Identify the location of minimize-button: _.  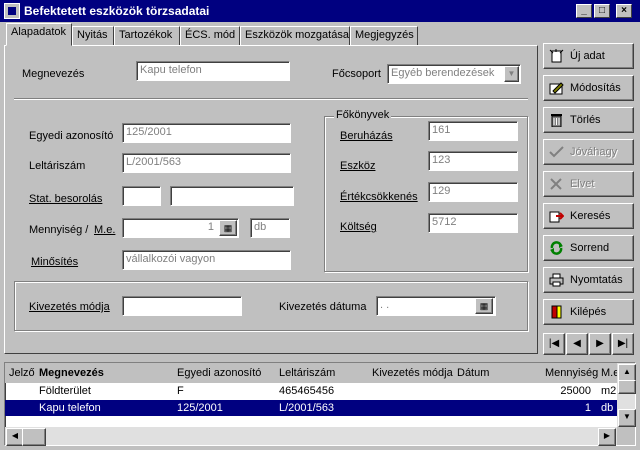
(584, 11).